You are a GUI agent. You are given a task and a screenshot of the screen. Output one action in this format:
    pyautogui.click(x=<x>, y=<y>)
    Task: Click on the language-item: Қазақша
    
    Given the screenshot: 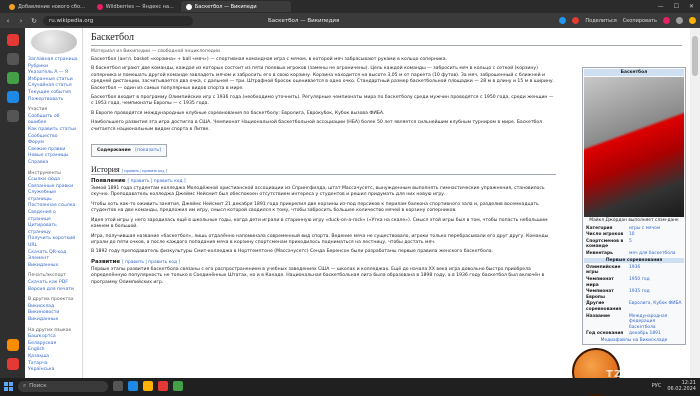 What is the action you would take?
    pyautogui.click(x=53, y=357)
    